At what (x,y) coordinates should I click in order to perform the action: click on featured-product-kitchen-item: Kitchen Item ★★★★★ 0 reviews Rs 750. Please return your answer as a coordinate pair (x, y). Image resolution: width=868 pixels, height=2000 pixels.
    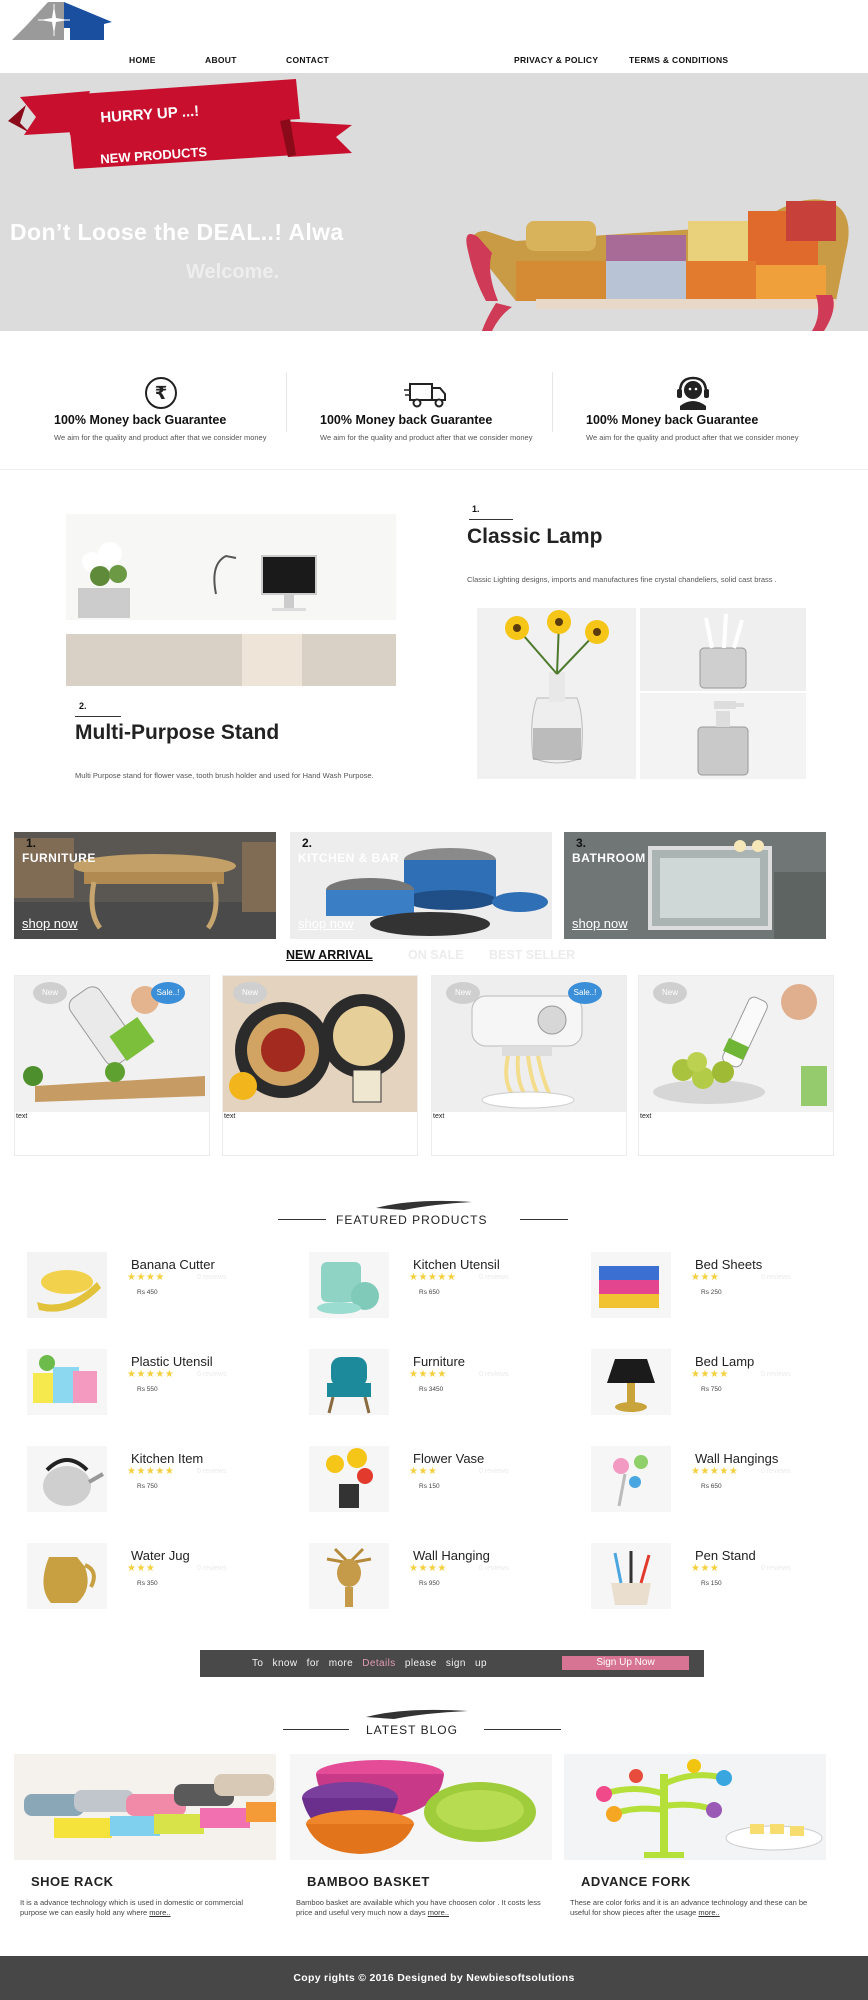
    Looking at the image, I should click on (162, 1486).